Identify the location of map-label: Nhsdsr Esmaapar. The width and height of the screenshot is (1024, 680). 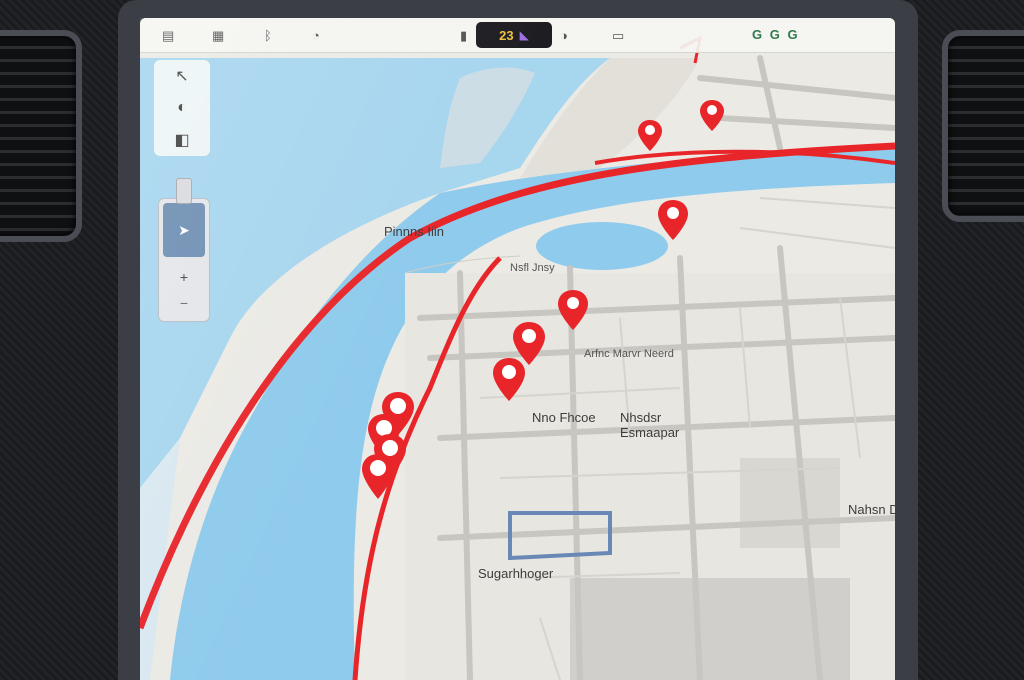
(650, 425).